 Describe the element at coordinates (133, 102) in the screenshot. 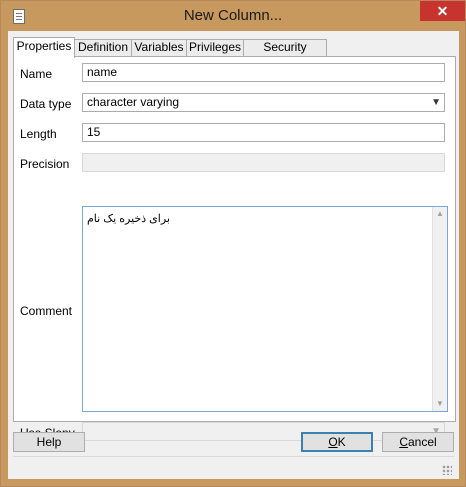

I see `data-type-value: character varying` at that location.